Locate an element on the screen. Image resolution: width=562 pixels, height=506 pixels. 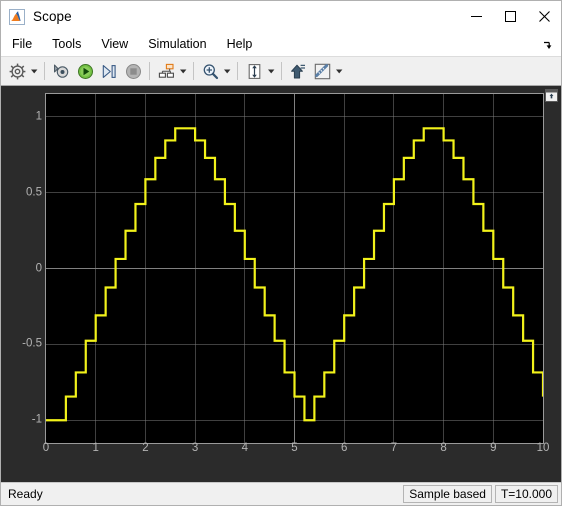
y-tick-label: -0.5 is located at coordinates (32, 343).